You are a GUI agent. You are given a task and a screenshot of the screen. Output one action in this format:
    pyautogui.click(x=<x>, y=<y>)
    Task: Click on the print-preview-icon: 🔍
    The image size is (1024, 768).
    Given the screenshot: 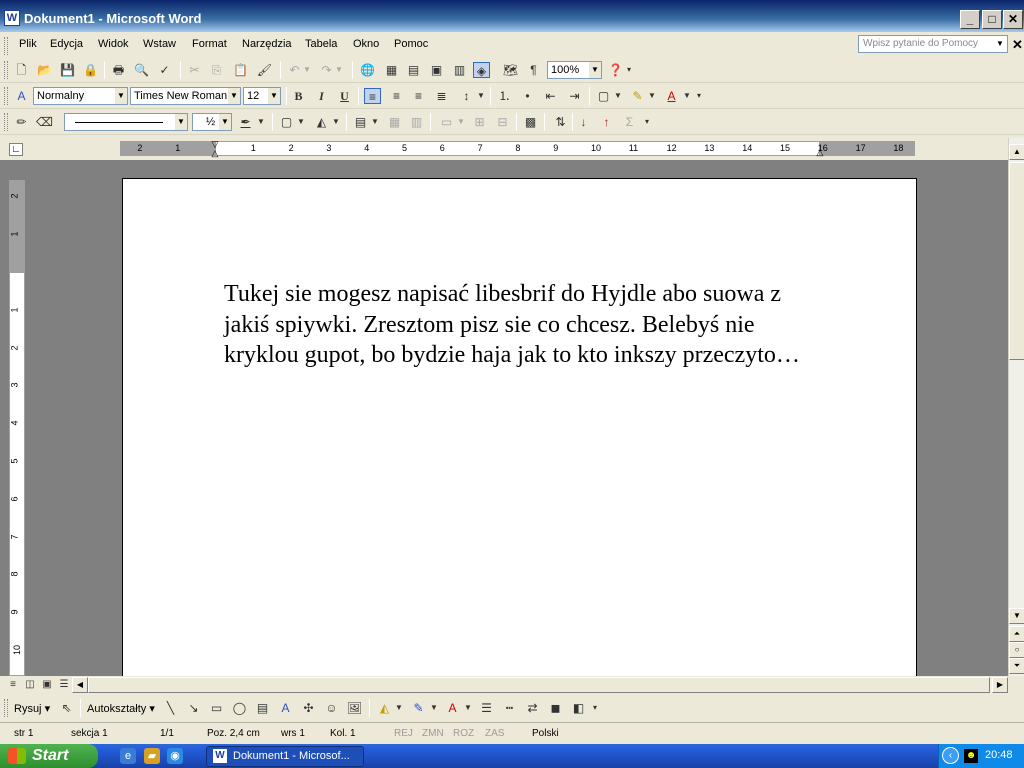 What is the action you would take?
    pyautogui.click(x=141, y=70)
    